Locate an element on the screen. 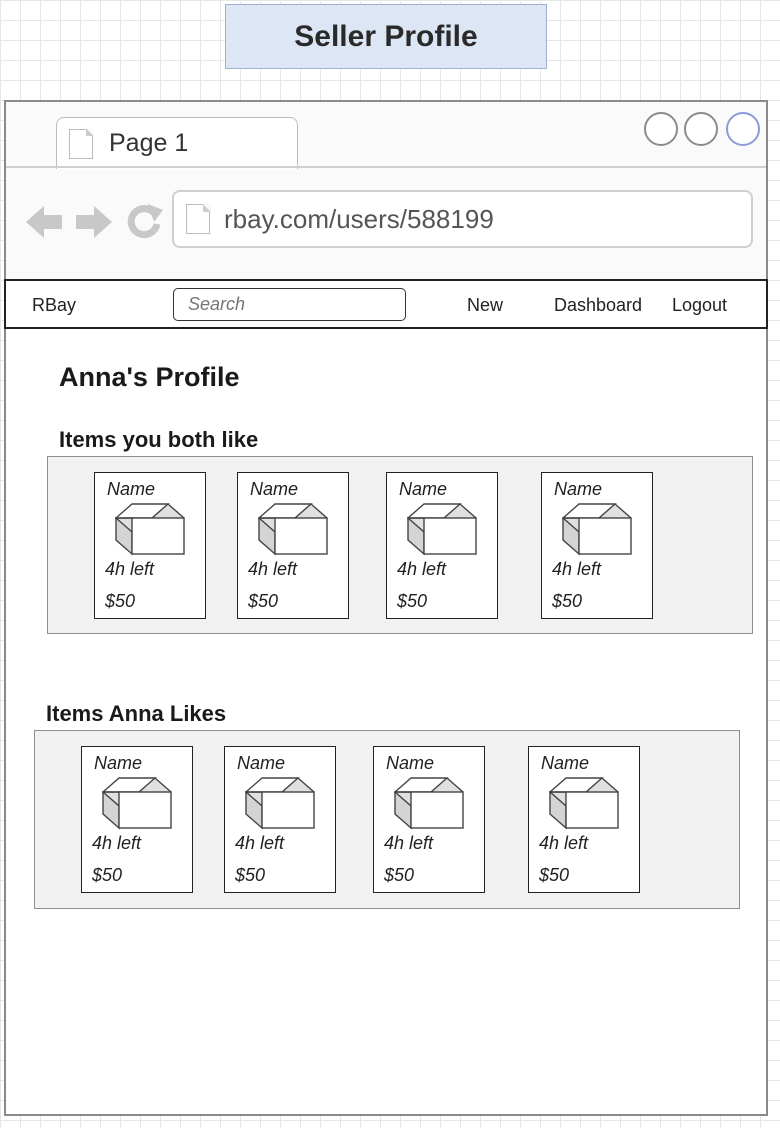  tab-divider is located at coordinates (386, 167).